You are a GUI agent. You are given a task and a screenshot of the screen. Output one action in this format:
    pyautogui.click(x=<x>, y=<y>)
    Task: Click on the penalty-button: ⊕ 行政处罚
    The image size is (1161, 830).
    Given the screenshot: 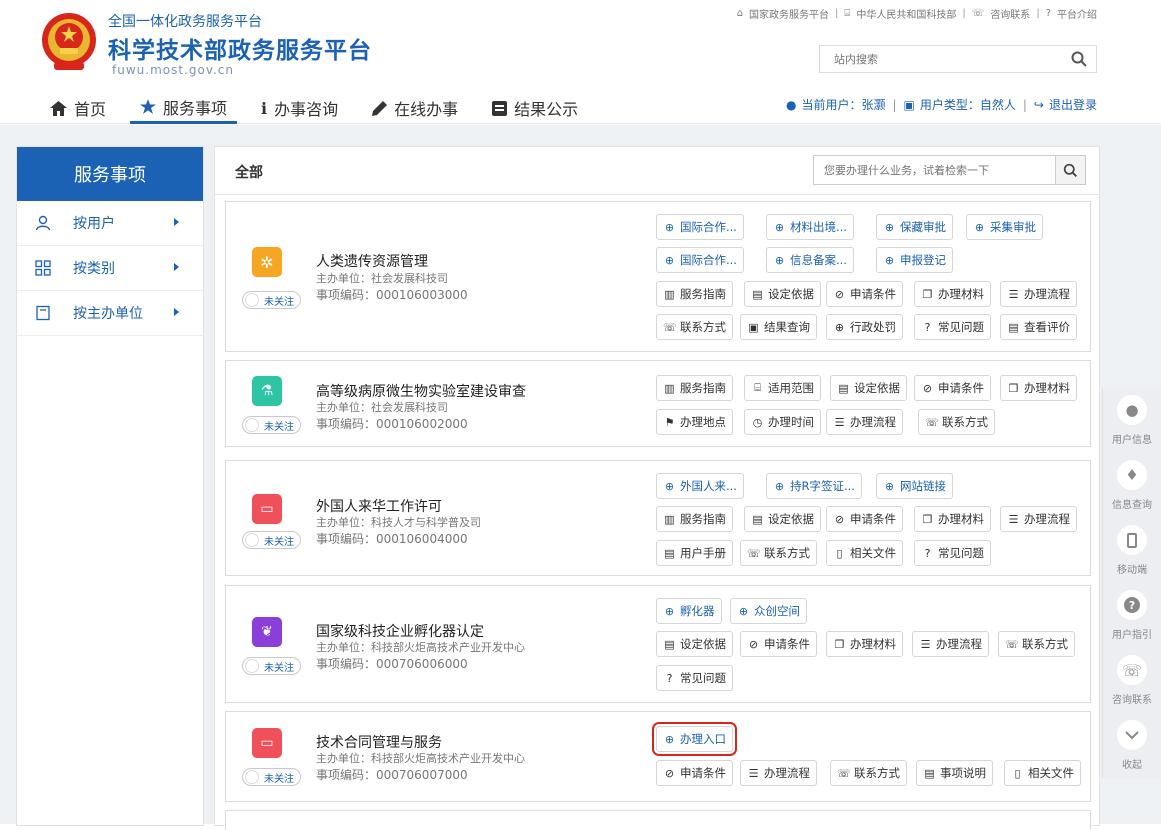 What is the action you would take?
    pyautogui.click(x=864, y=327)
    